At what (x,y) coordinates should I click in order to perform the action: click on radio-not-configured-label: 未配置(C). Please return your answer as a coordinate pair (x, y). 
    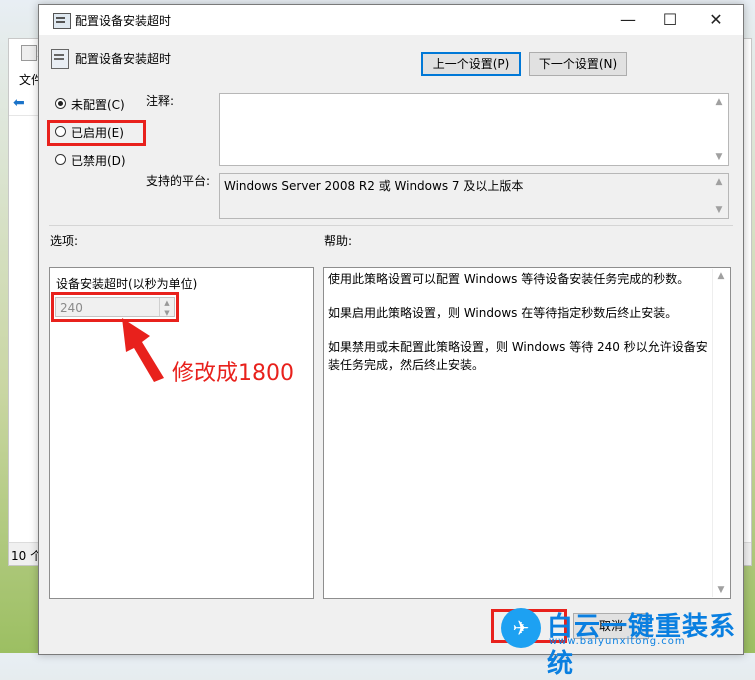
    Looking at the image, I should click on (98, 105).